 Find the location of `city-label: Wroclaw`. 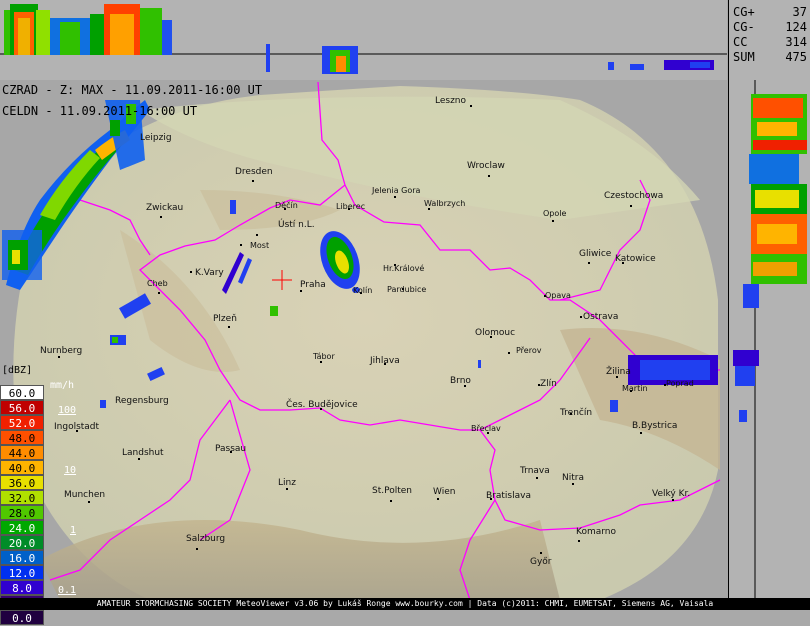

city-label: Wroclaw is located at coordinates (486, 166).